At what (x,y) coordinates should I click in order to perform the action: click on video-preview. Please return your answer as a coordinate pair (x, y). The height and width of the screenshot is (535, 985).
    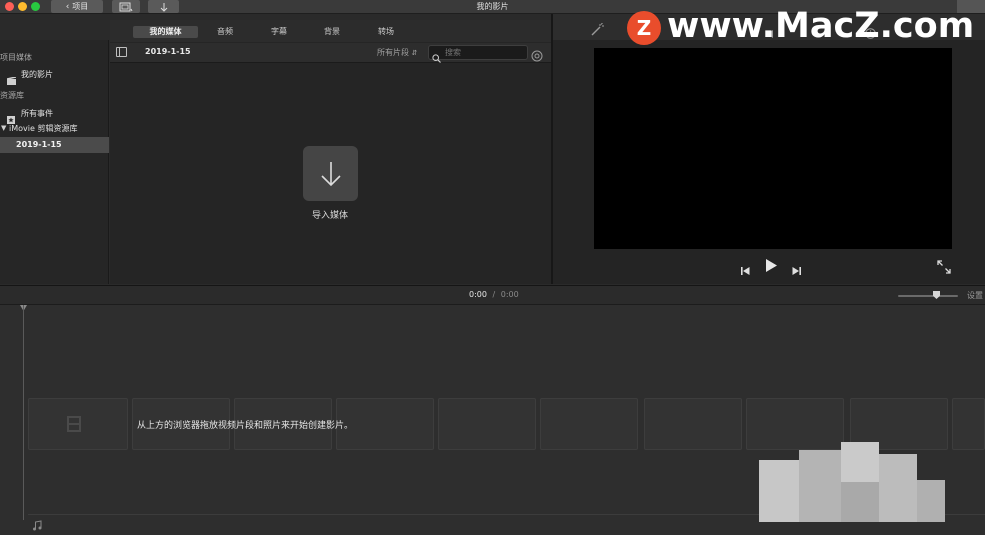
    Looking at the image, I should click on (773, 148).